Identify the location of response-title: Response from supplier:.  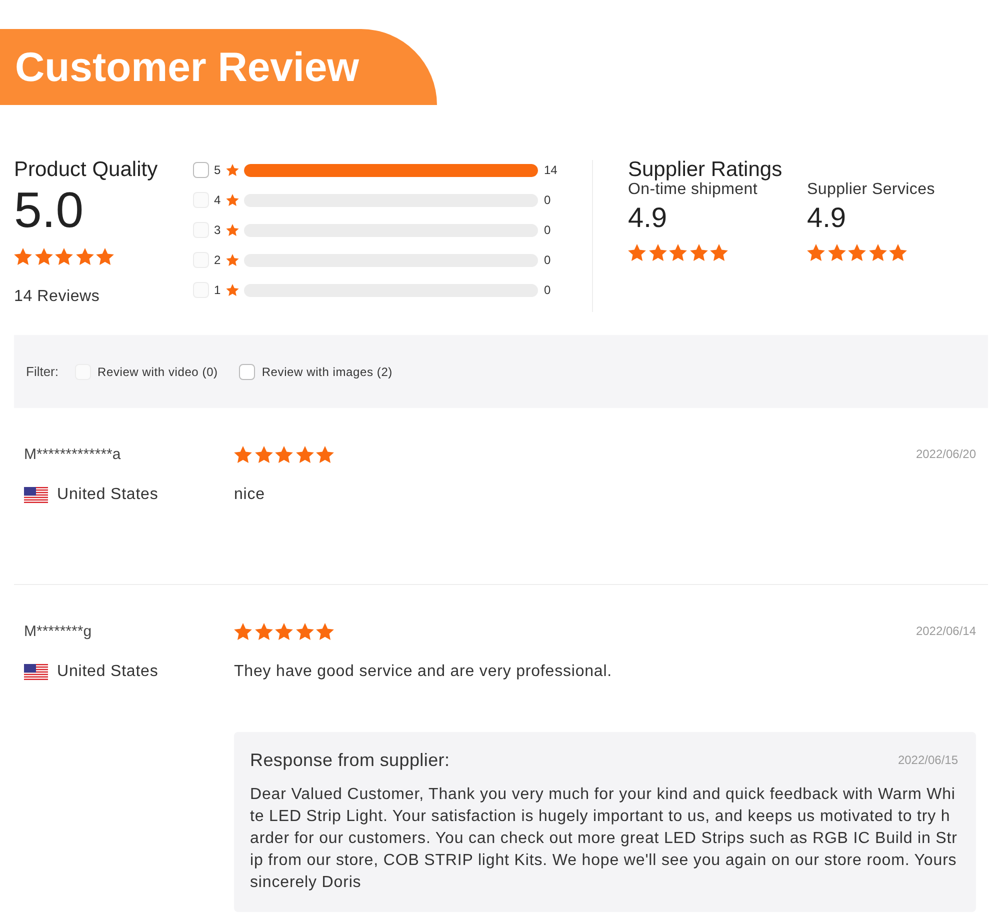
(350, 760).